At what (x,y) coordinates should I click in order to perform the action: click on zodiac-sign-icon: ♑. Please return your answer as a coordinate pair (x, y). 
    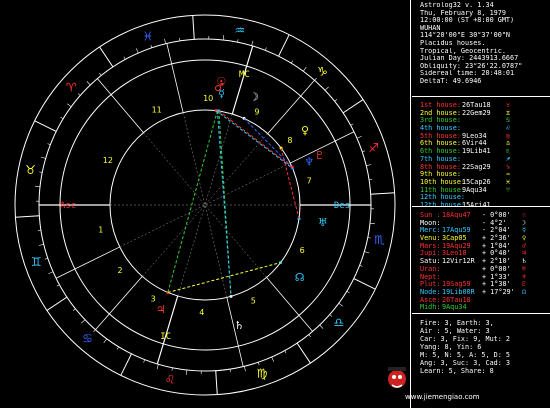
    Looking at the image, I should click on (322, 71).